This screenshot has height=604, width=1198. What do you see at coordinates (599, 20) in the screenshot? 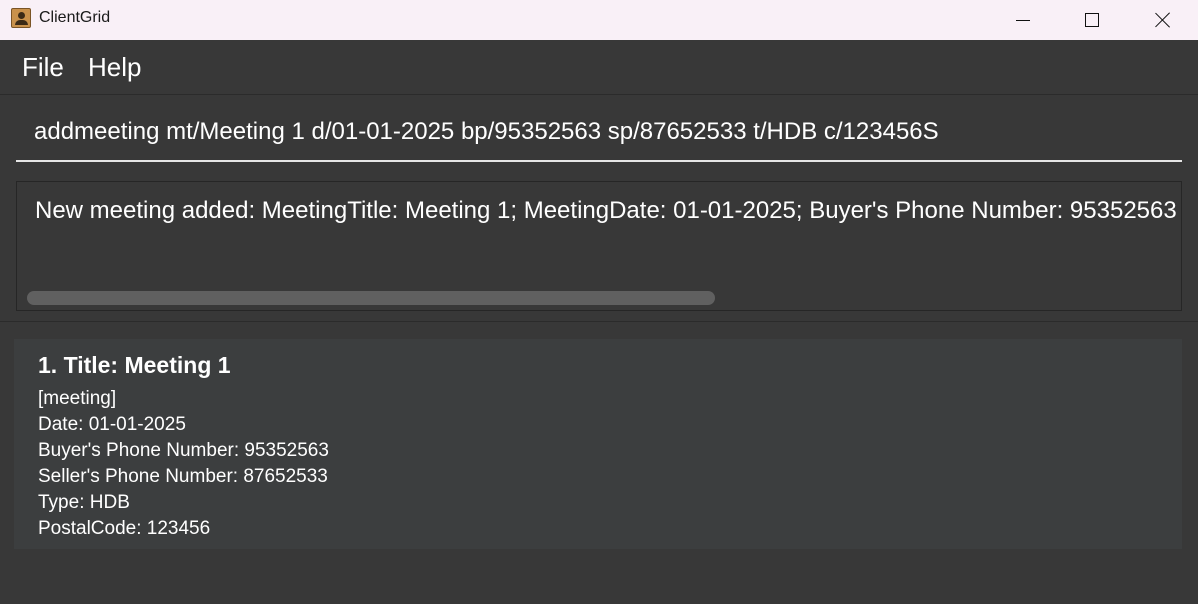
I see `title-bar: ClientGrid` at bounding box center [599, 20].